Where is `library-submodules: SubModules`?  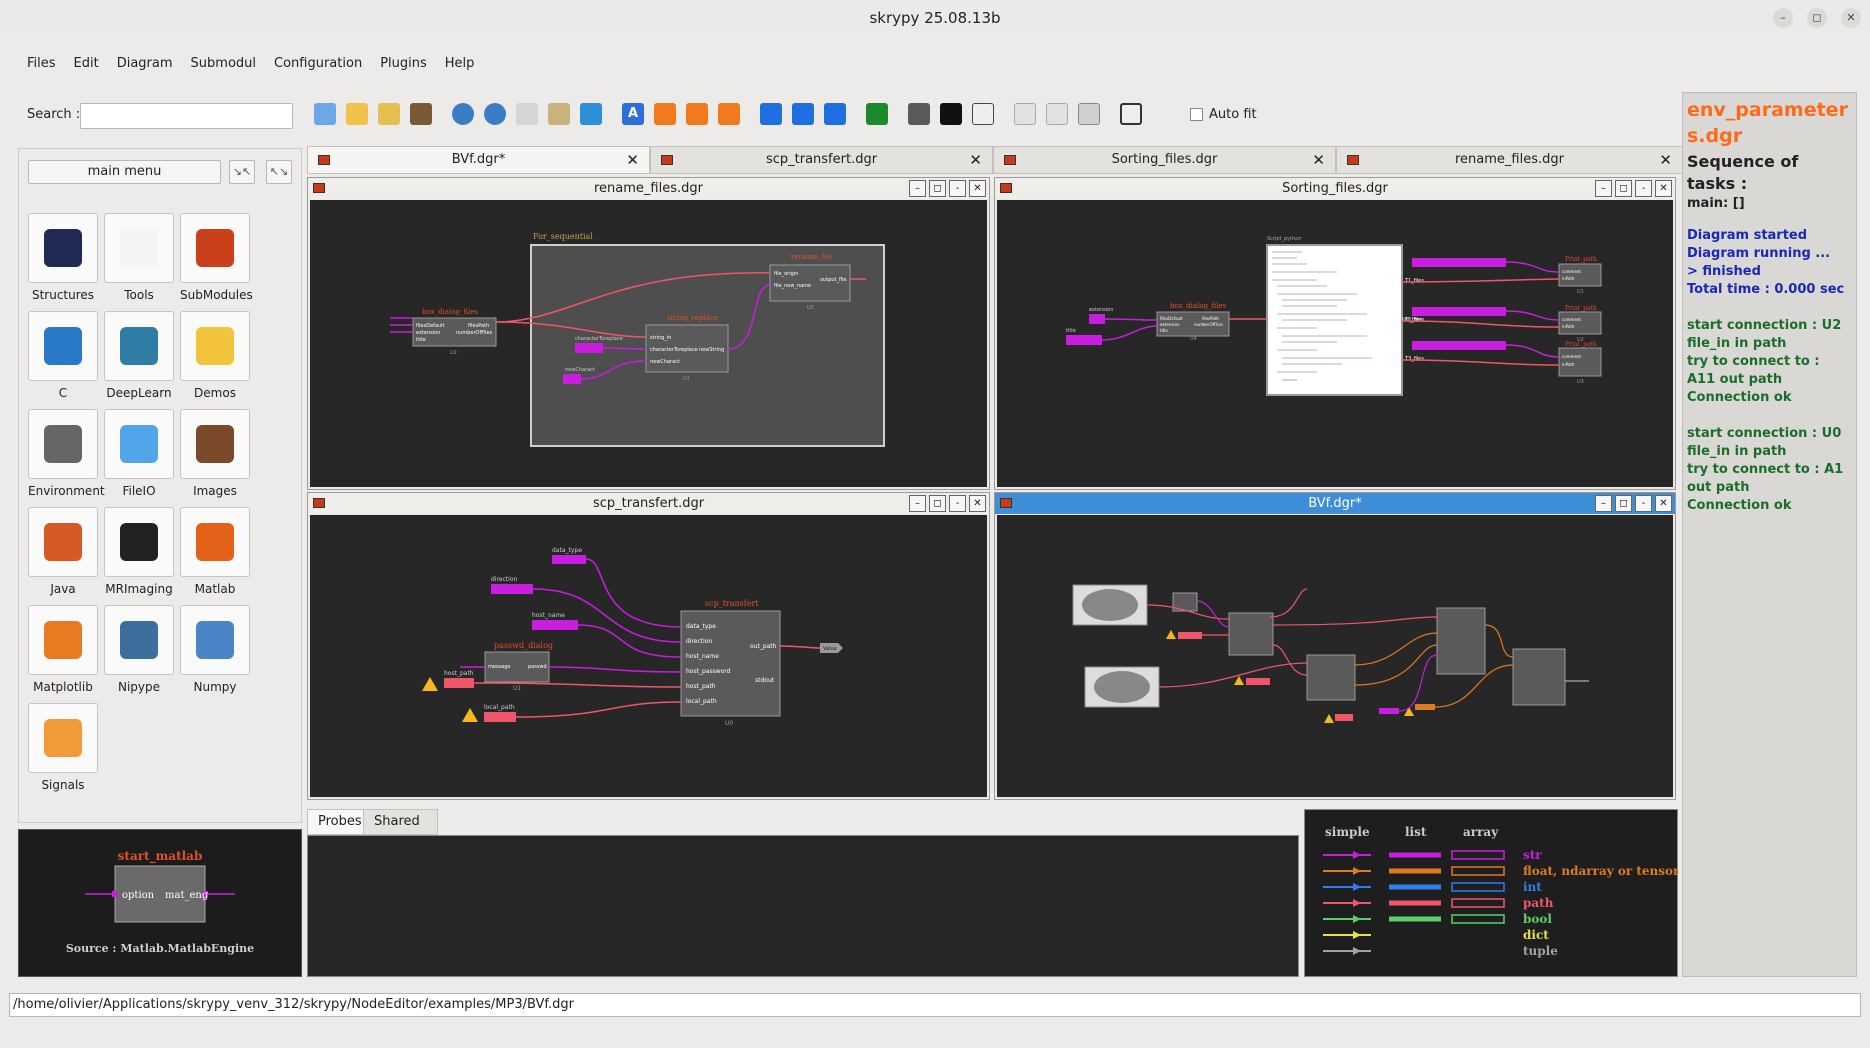 library-submodules: SubModules is located at coordinates (216, 257).